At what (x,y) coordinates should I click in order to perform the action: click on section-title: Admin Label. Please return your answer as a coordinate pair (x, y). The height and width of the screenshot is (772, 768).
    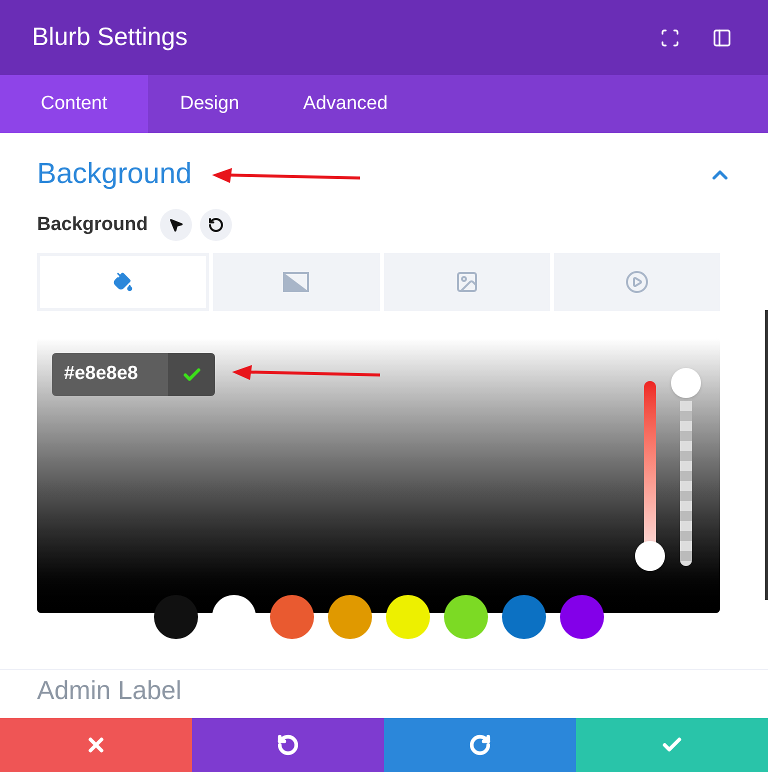
    Looking at the image, I should click on (110, 690).